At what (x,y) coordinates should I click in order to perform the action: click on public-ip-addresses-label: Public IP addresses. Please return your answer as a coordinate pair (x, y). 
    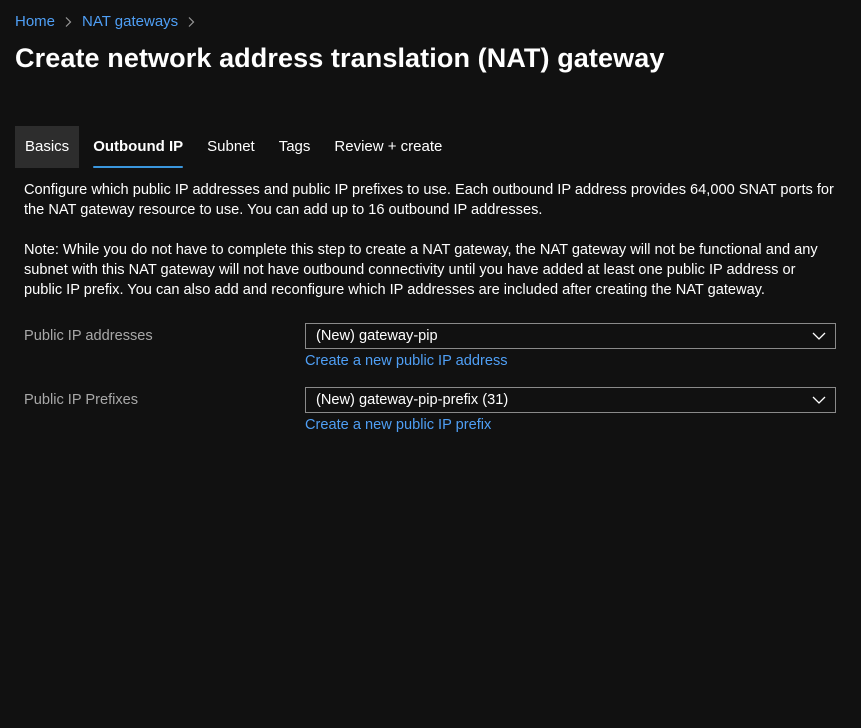
    Looking at the image, I should click on (88, 336).